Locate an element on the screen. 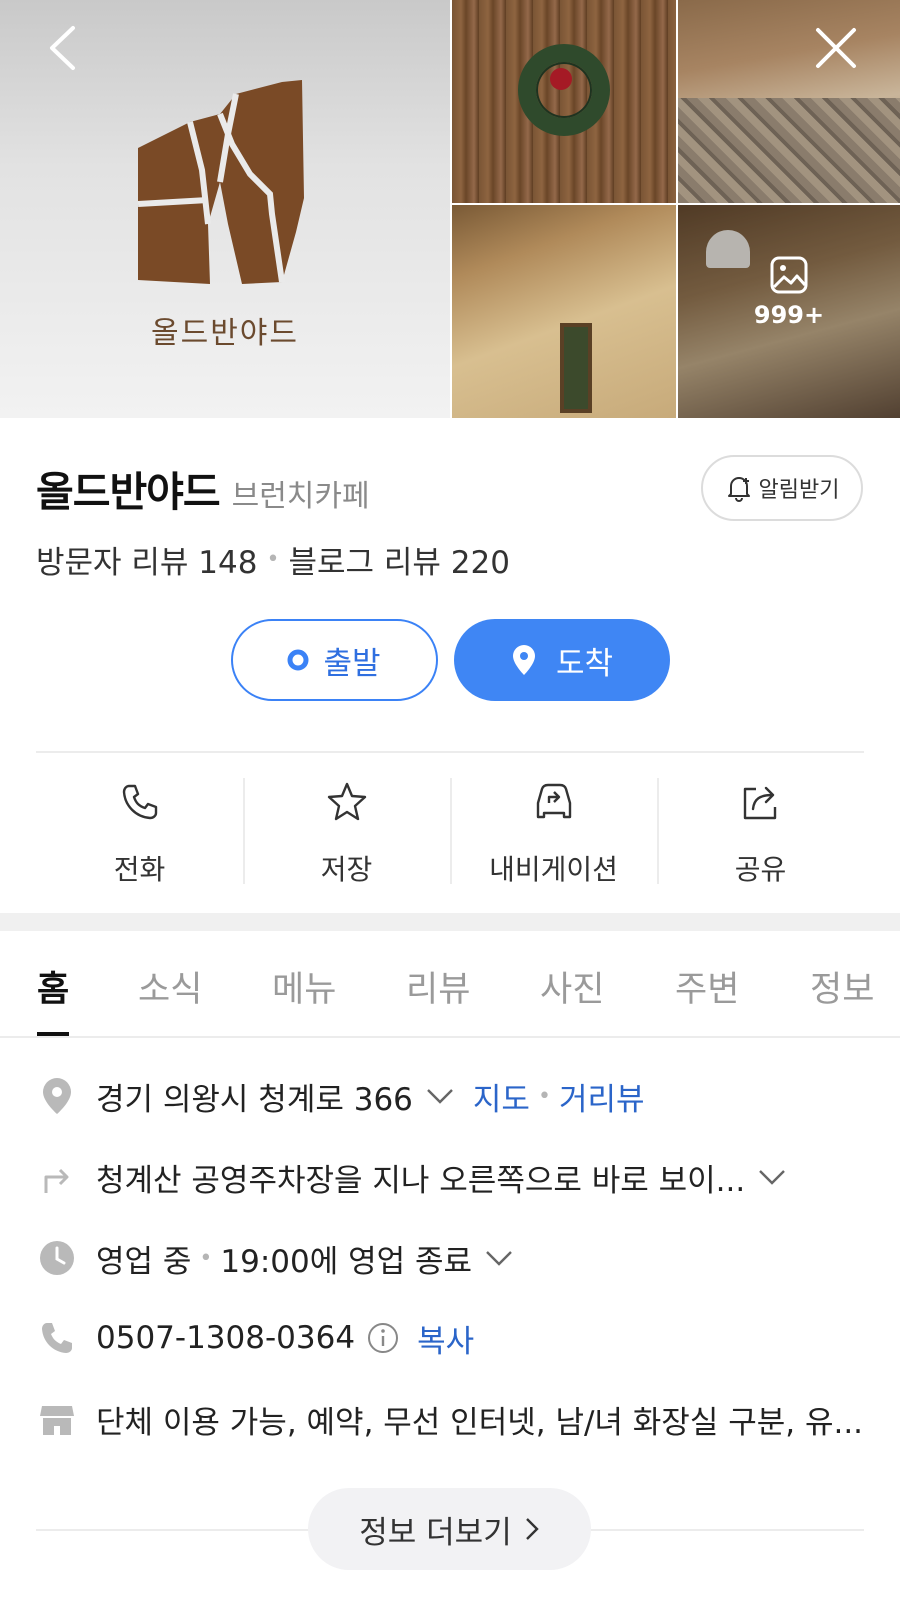  title-row: 올드반야드 브런치카페 is located at coordinates (203, 488).